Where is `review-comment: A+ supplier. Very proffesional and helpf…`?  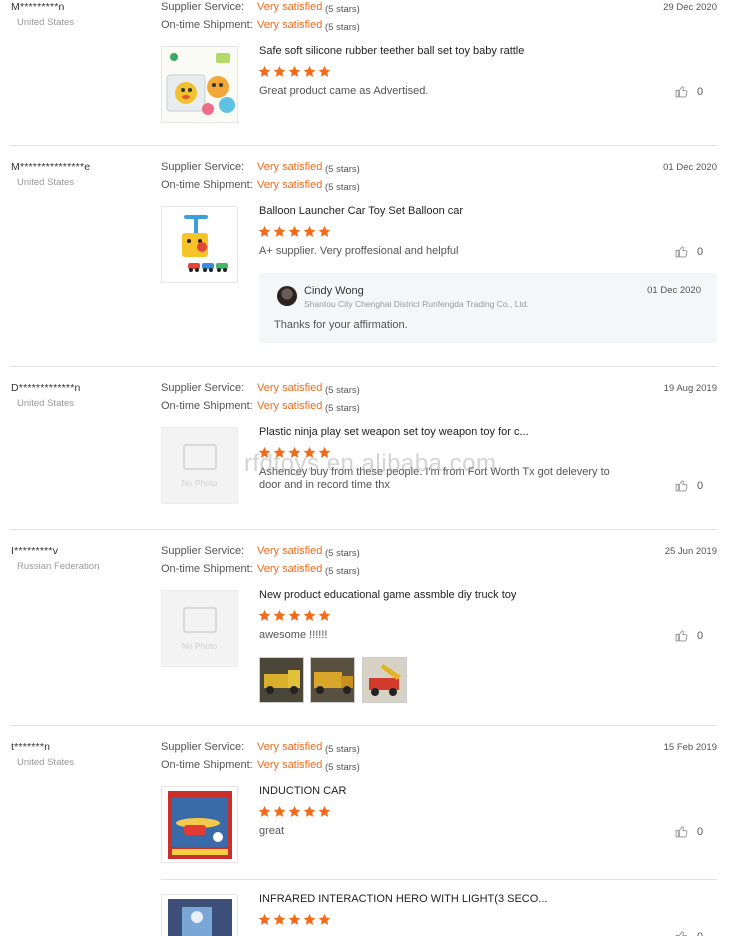
review-comment: A+ supplier. Very proffesional and helpf… is located at coordinates (359, 251).